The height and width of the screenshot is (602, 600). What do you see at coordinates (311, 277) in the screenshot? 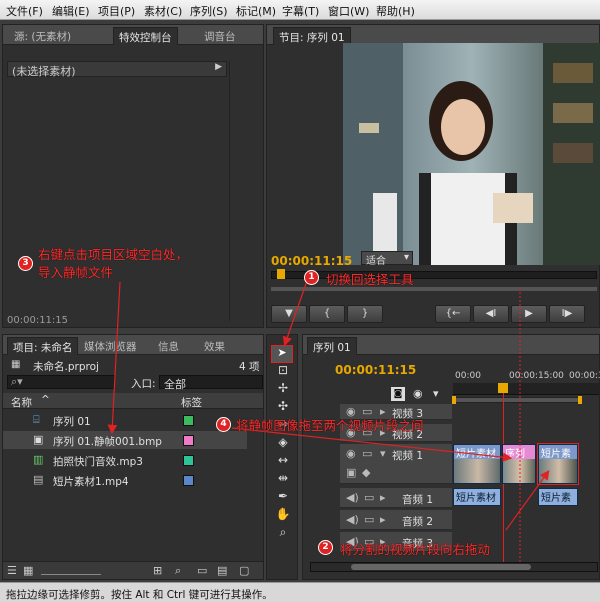
I see `callout-1-badge: 1` at bounding box center [311, 277].